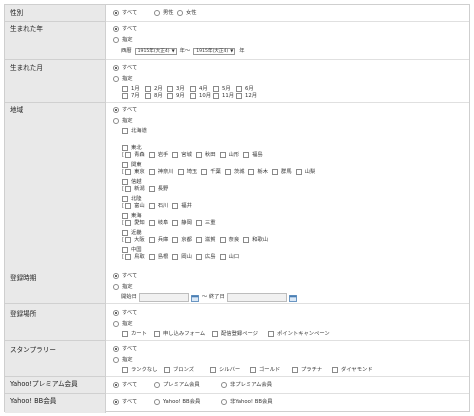  What do you see at coordinates (199, 89) in the screenshot?
I see `month-checkbox: 4月` at bounding box center [199, 89].